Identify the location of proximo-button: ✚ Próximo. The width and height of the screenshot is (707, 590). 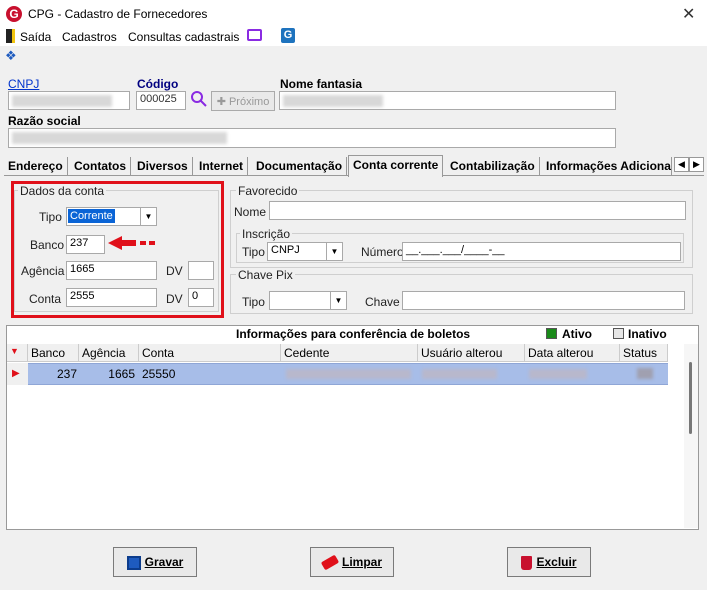
(243, 101).